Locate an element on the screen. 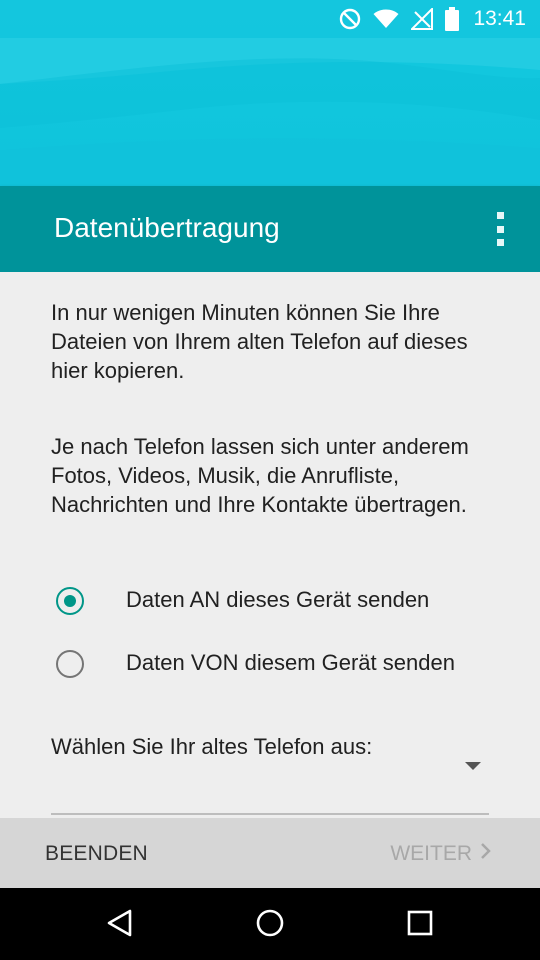 The width and height of the screenshot is (540, 960). no-signal-icon is located at coordinates (422, 19).